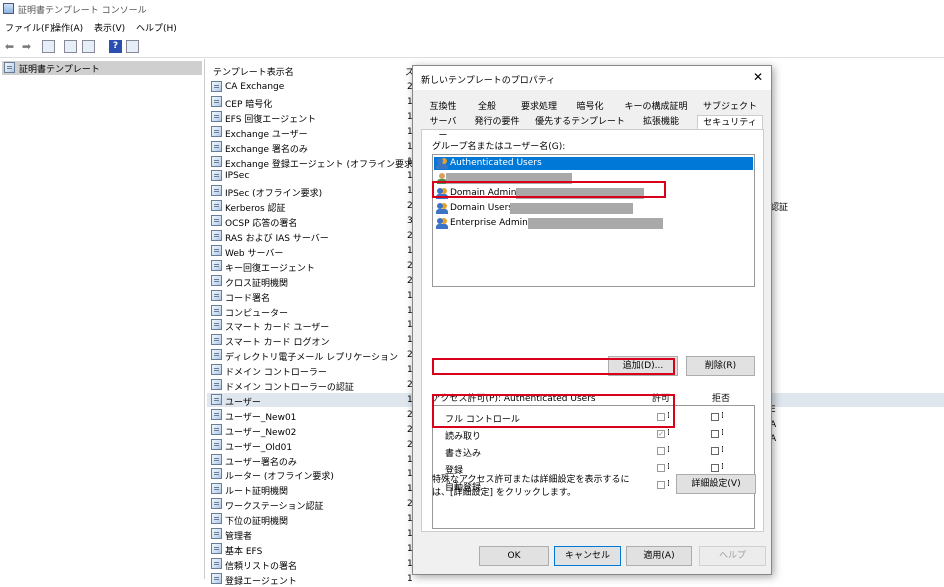  I want to click on tab-row1-item: 全般, so click(487, 107).